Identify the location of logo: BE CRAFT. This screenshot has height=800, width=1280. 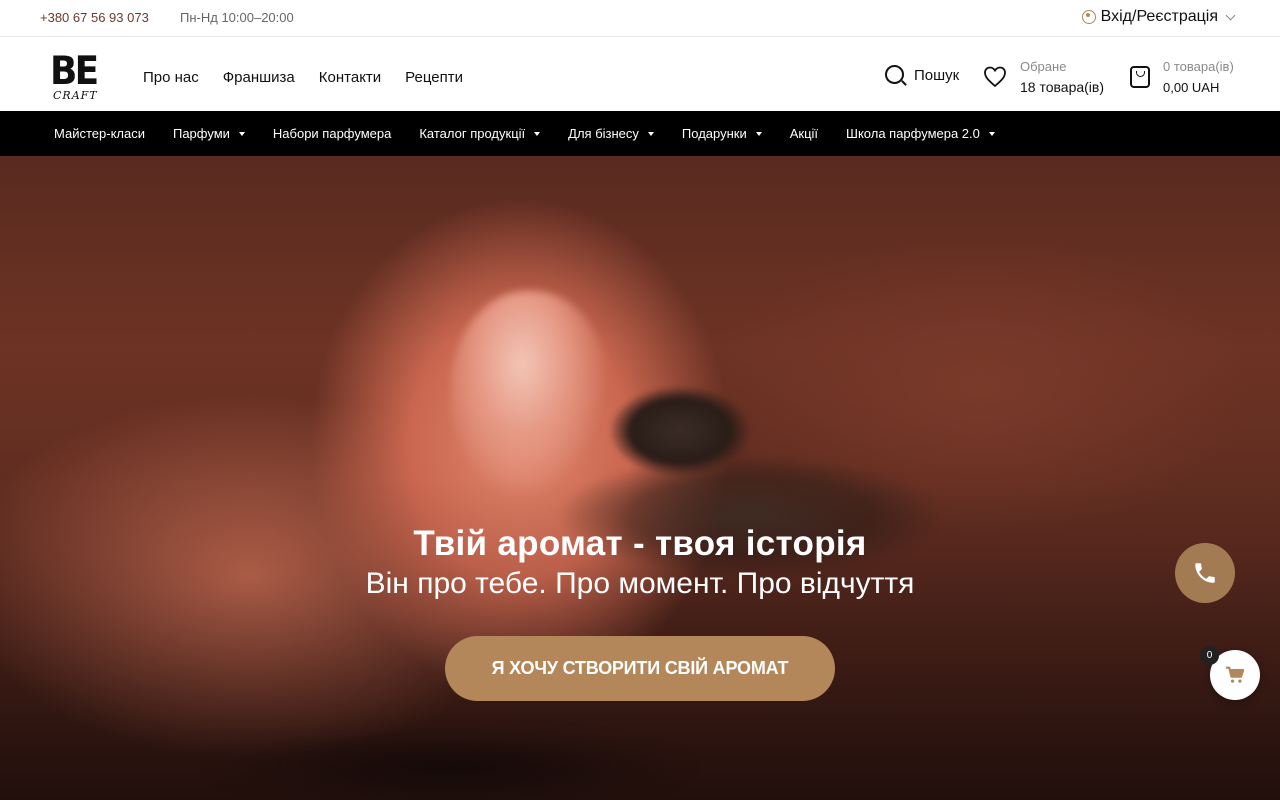
(74, 77).